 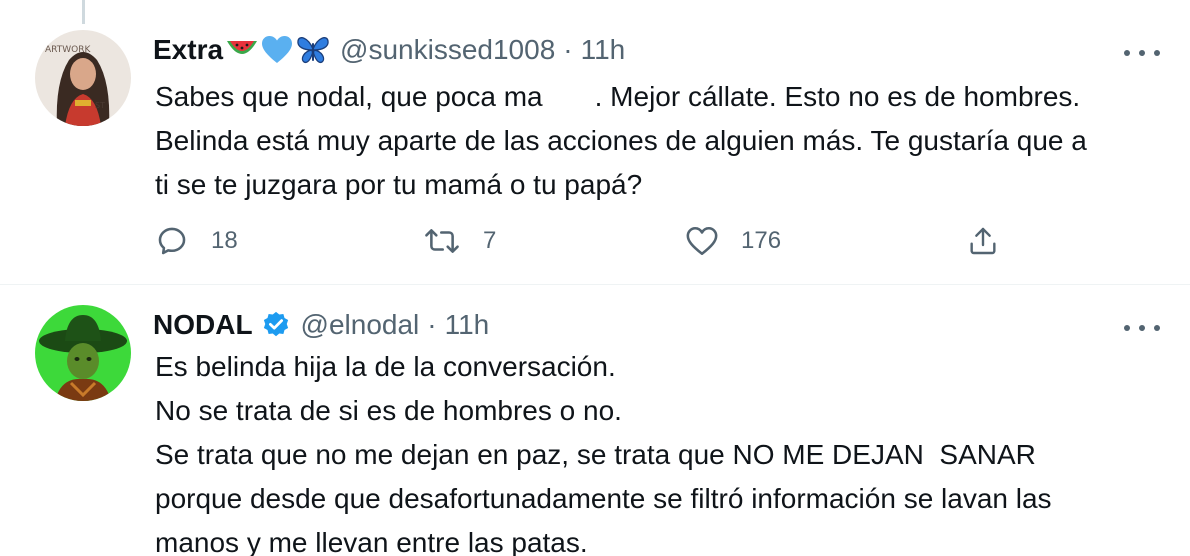 I want to click on tweet-line: No se trata de si es de hombres o no., so click(x=388, y=410).